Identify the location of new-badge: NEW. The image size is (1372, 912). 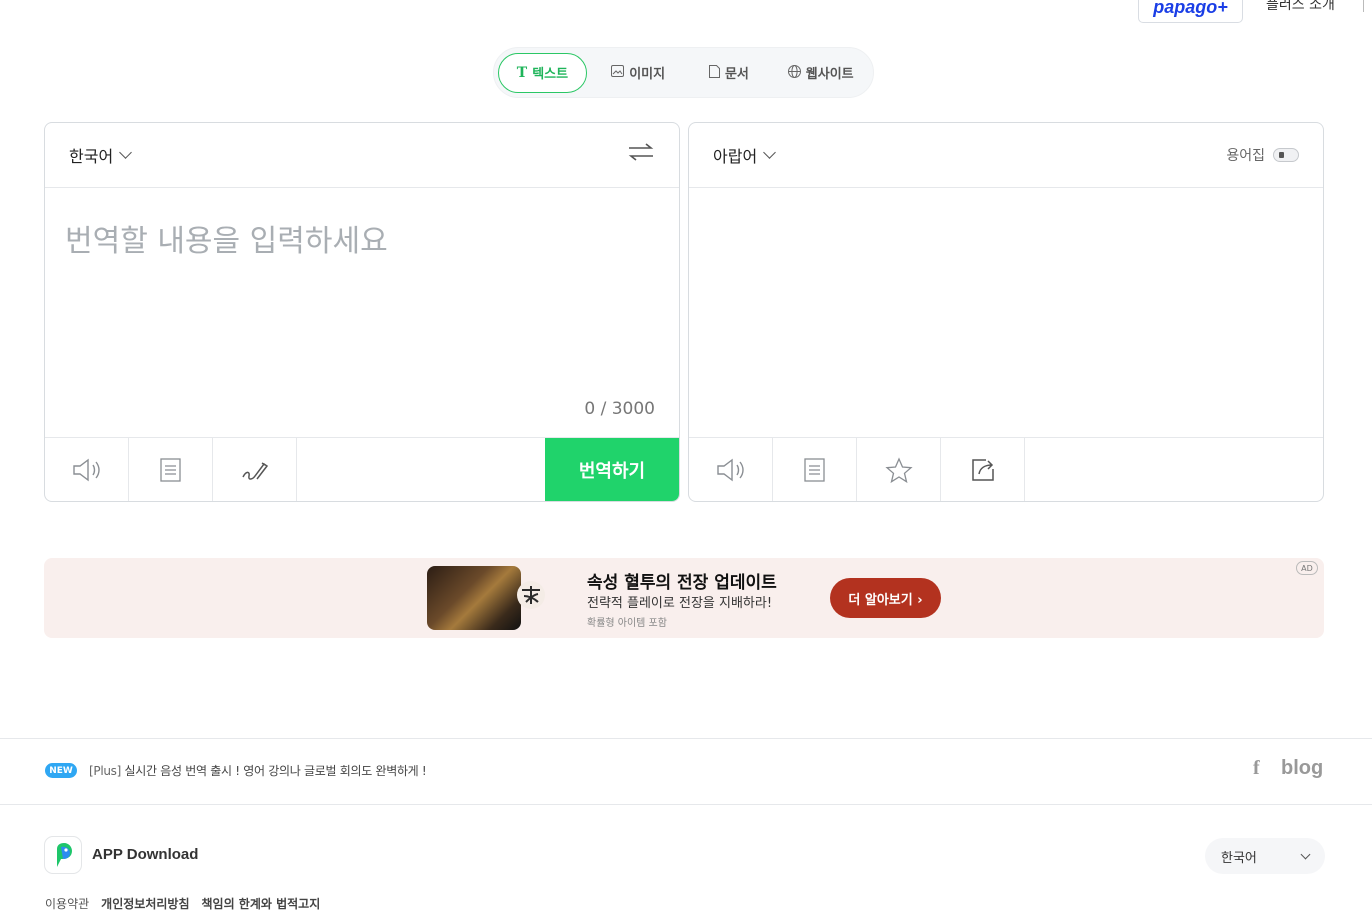
(61, 770).